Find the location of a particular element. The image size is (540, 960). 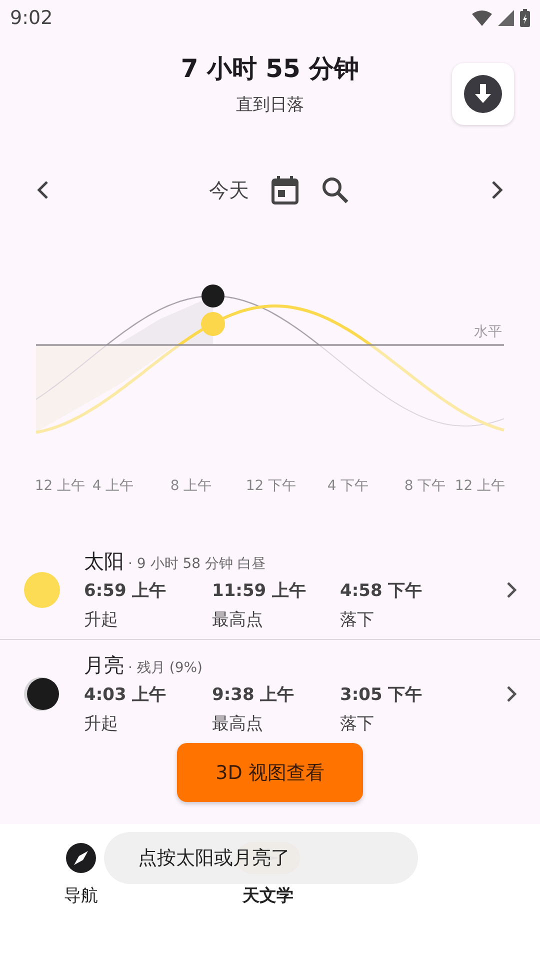

event-time: 9:38 上午 is located at coordinates (254, 695).